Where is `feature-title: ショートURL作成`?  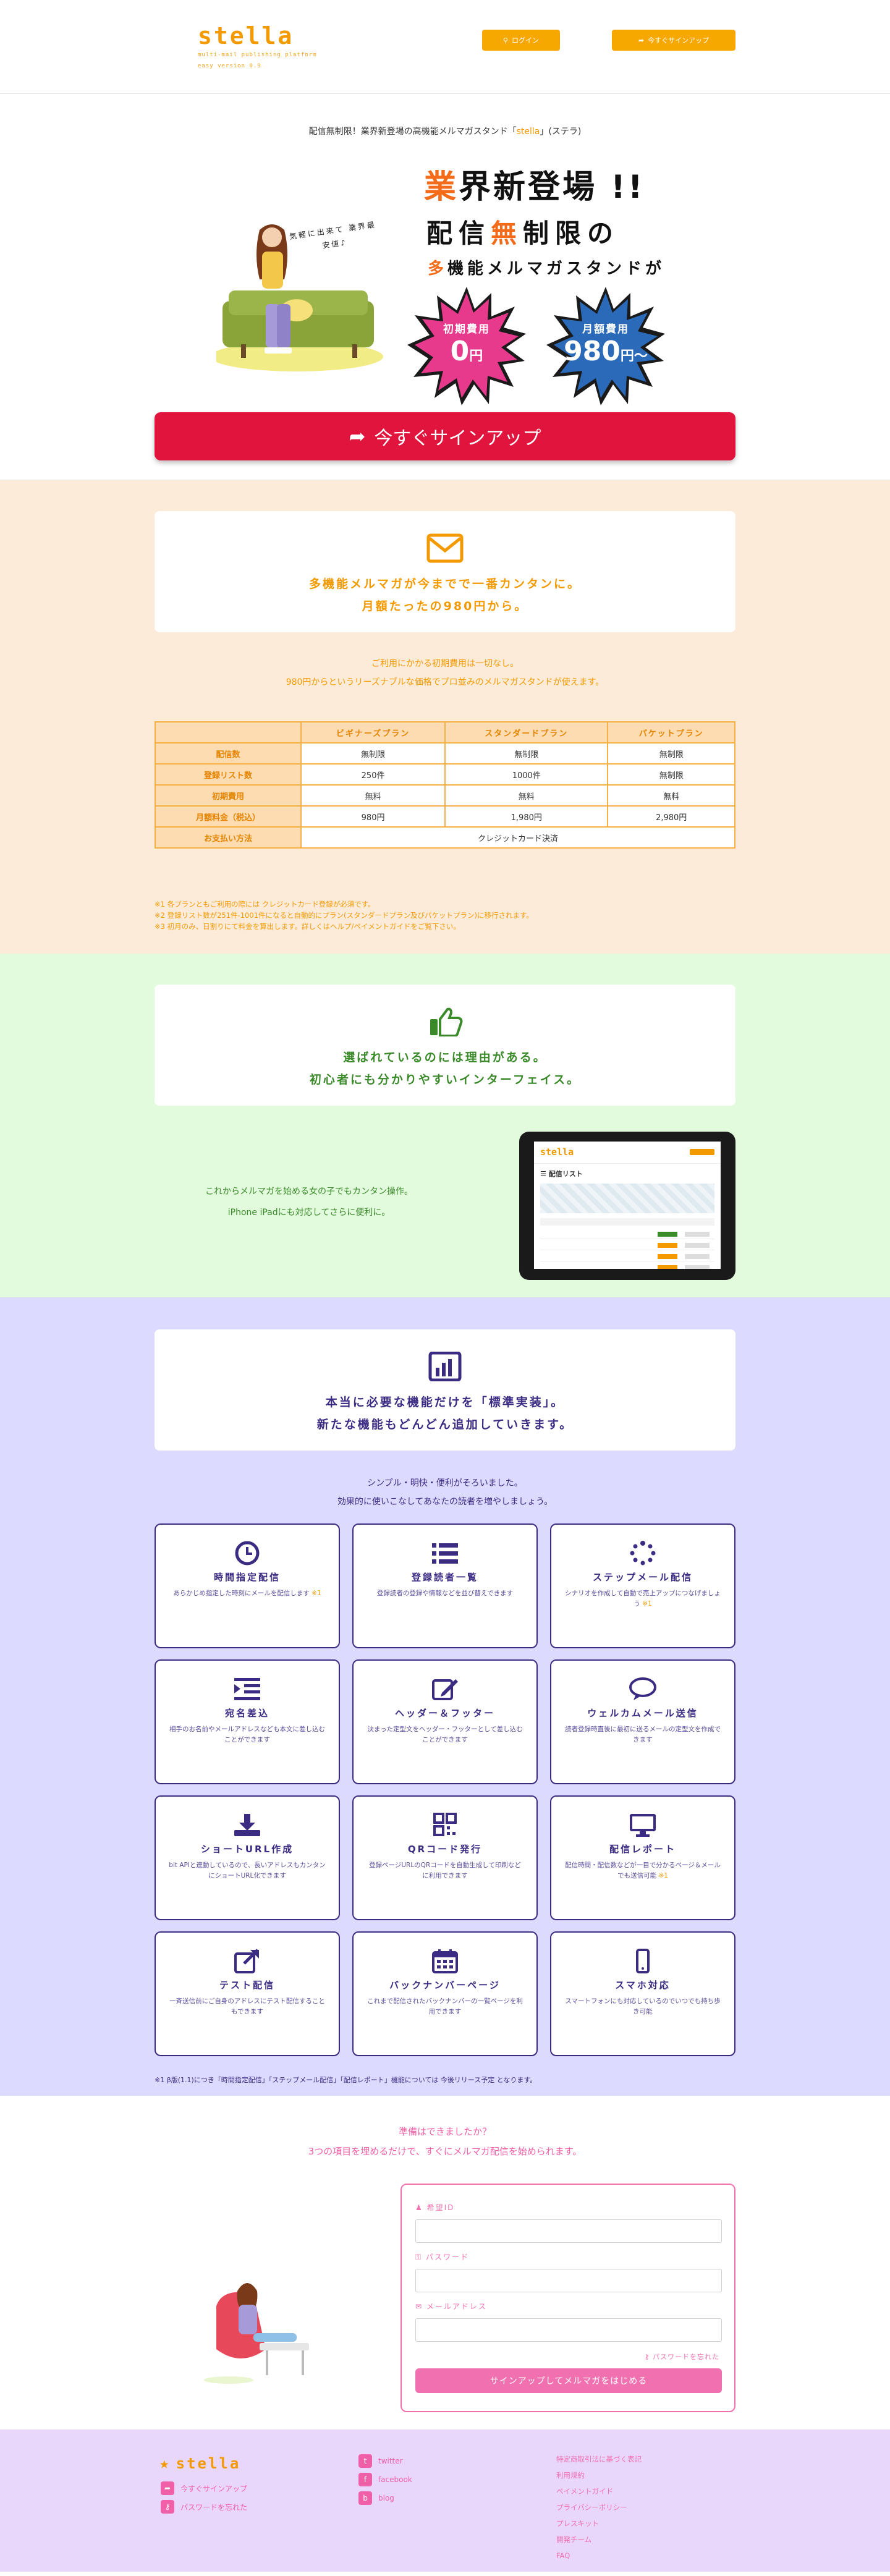
feature-title: ショートURL作成 is located at coordinates (247, 1849).